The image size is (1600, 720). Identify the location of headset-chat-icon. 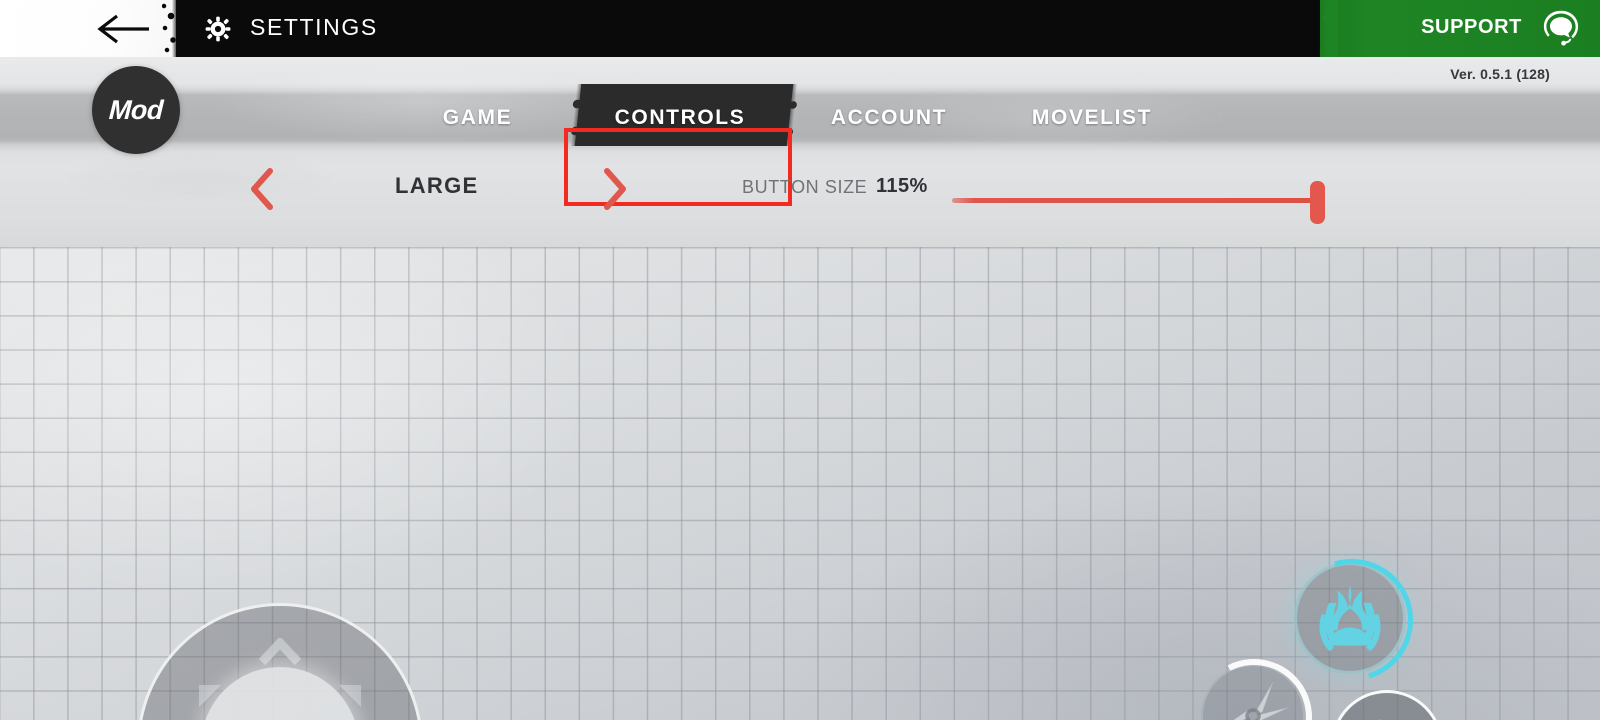
(1561, 29).